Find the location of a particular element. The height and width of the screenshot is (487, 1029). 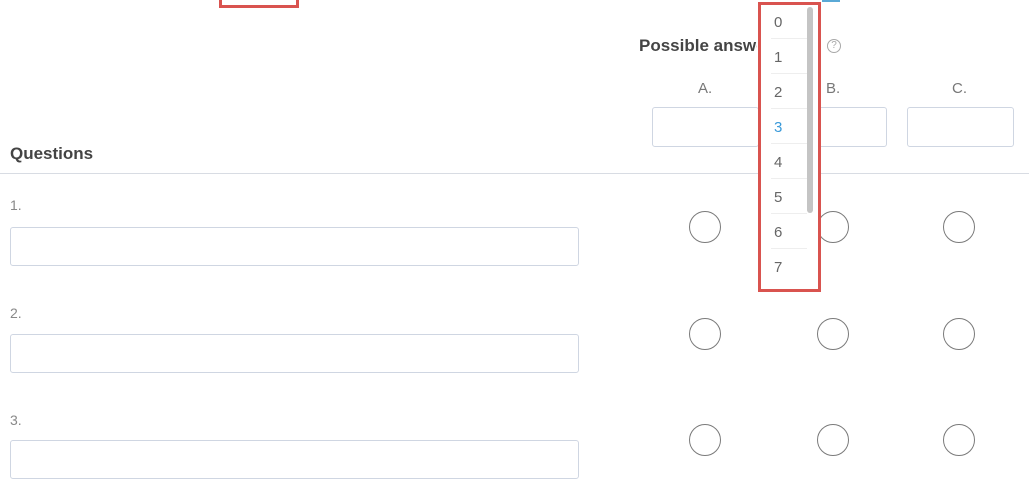

question-2-input is located at coordinates (294, 353).